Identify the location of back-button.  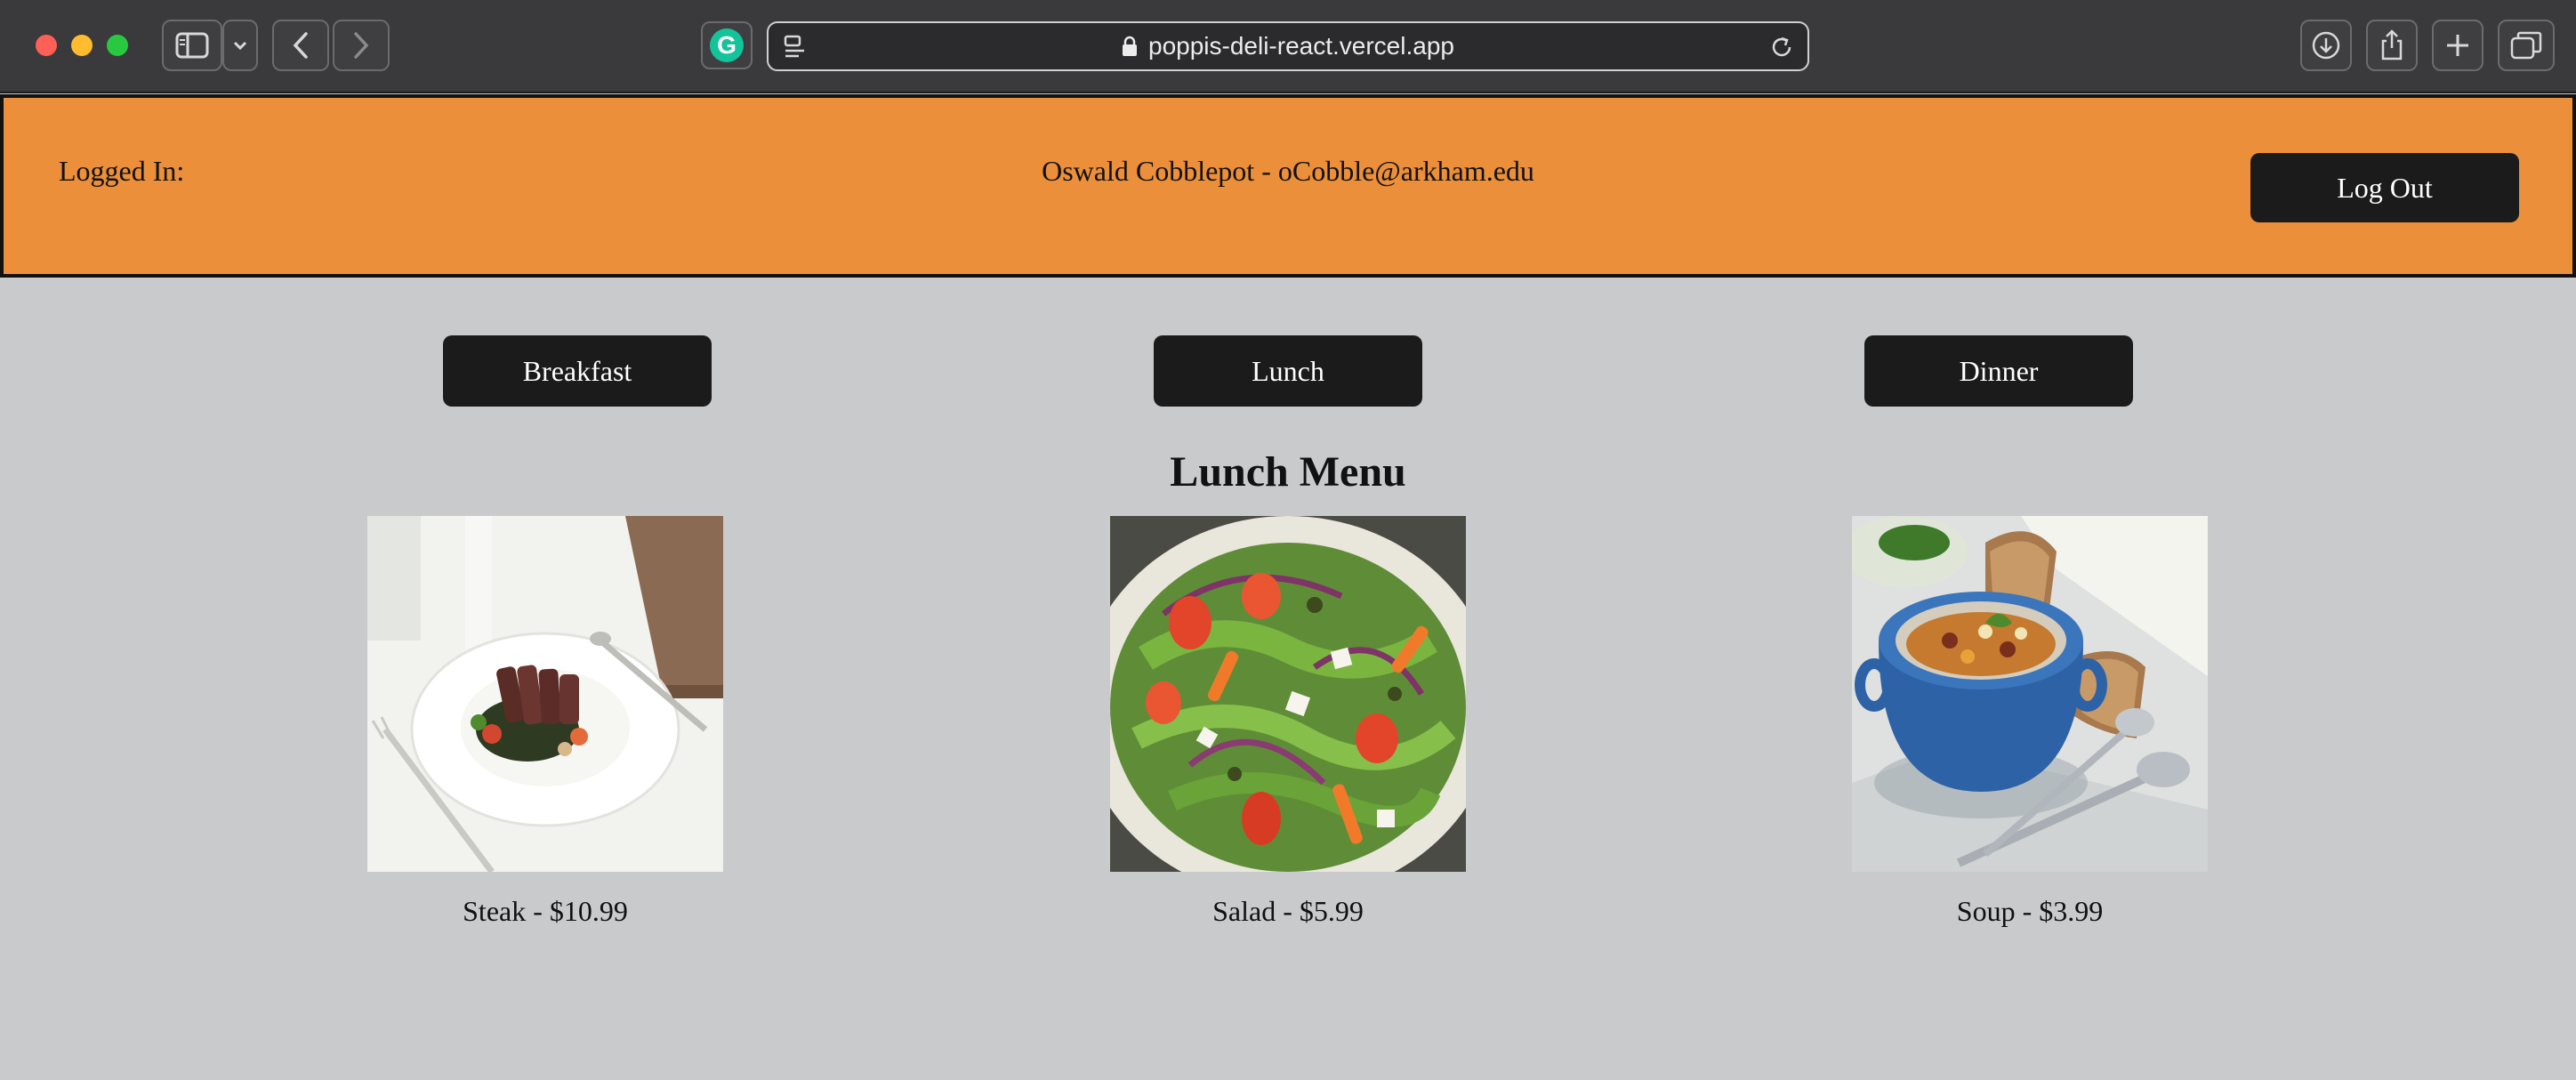
(300, 45).